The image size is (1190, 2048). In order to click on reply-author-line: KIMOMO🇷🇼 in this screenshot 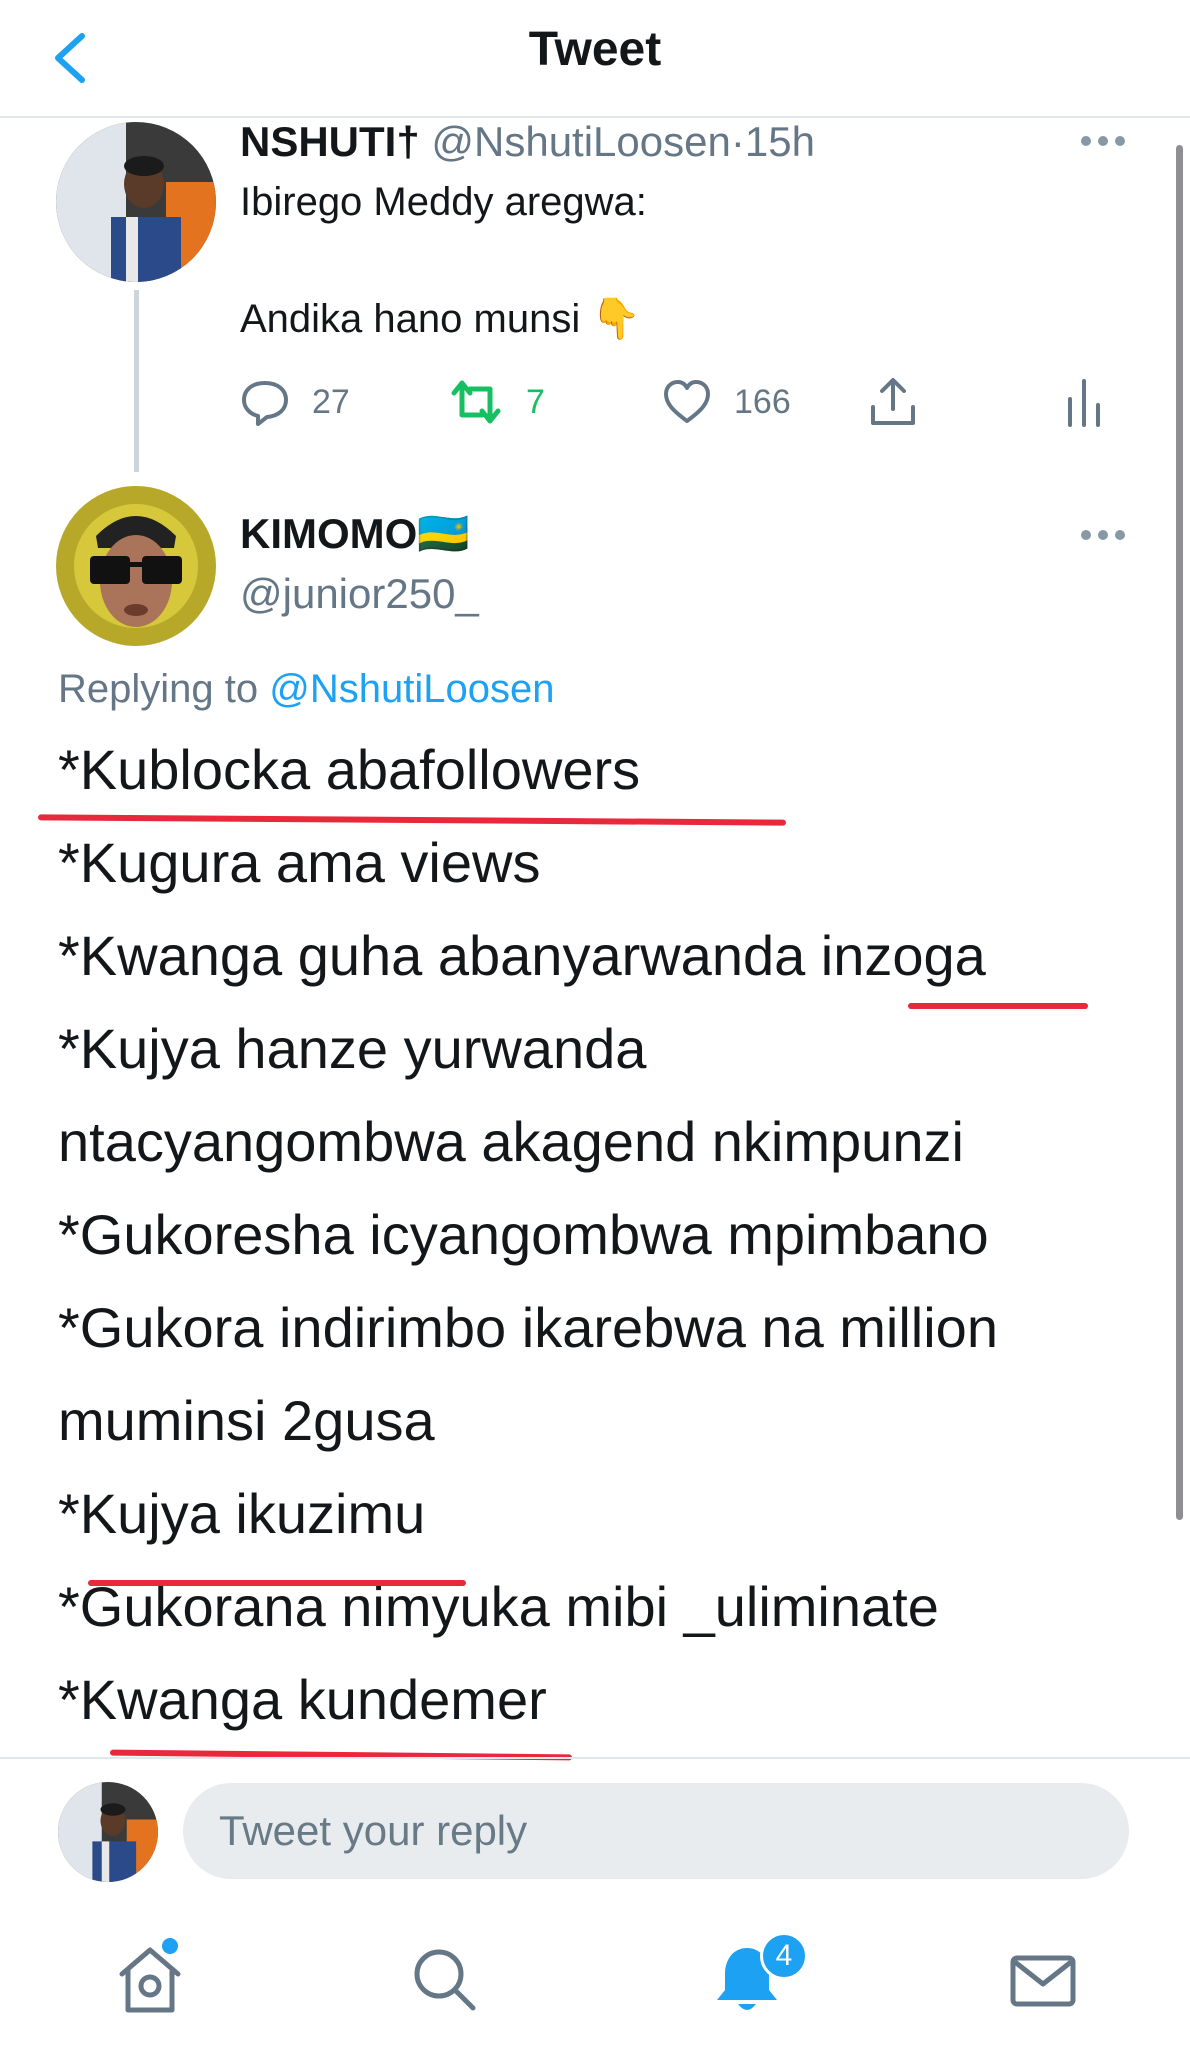, I will do `click(355, 534)`.